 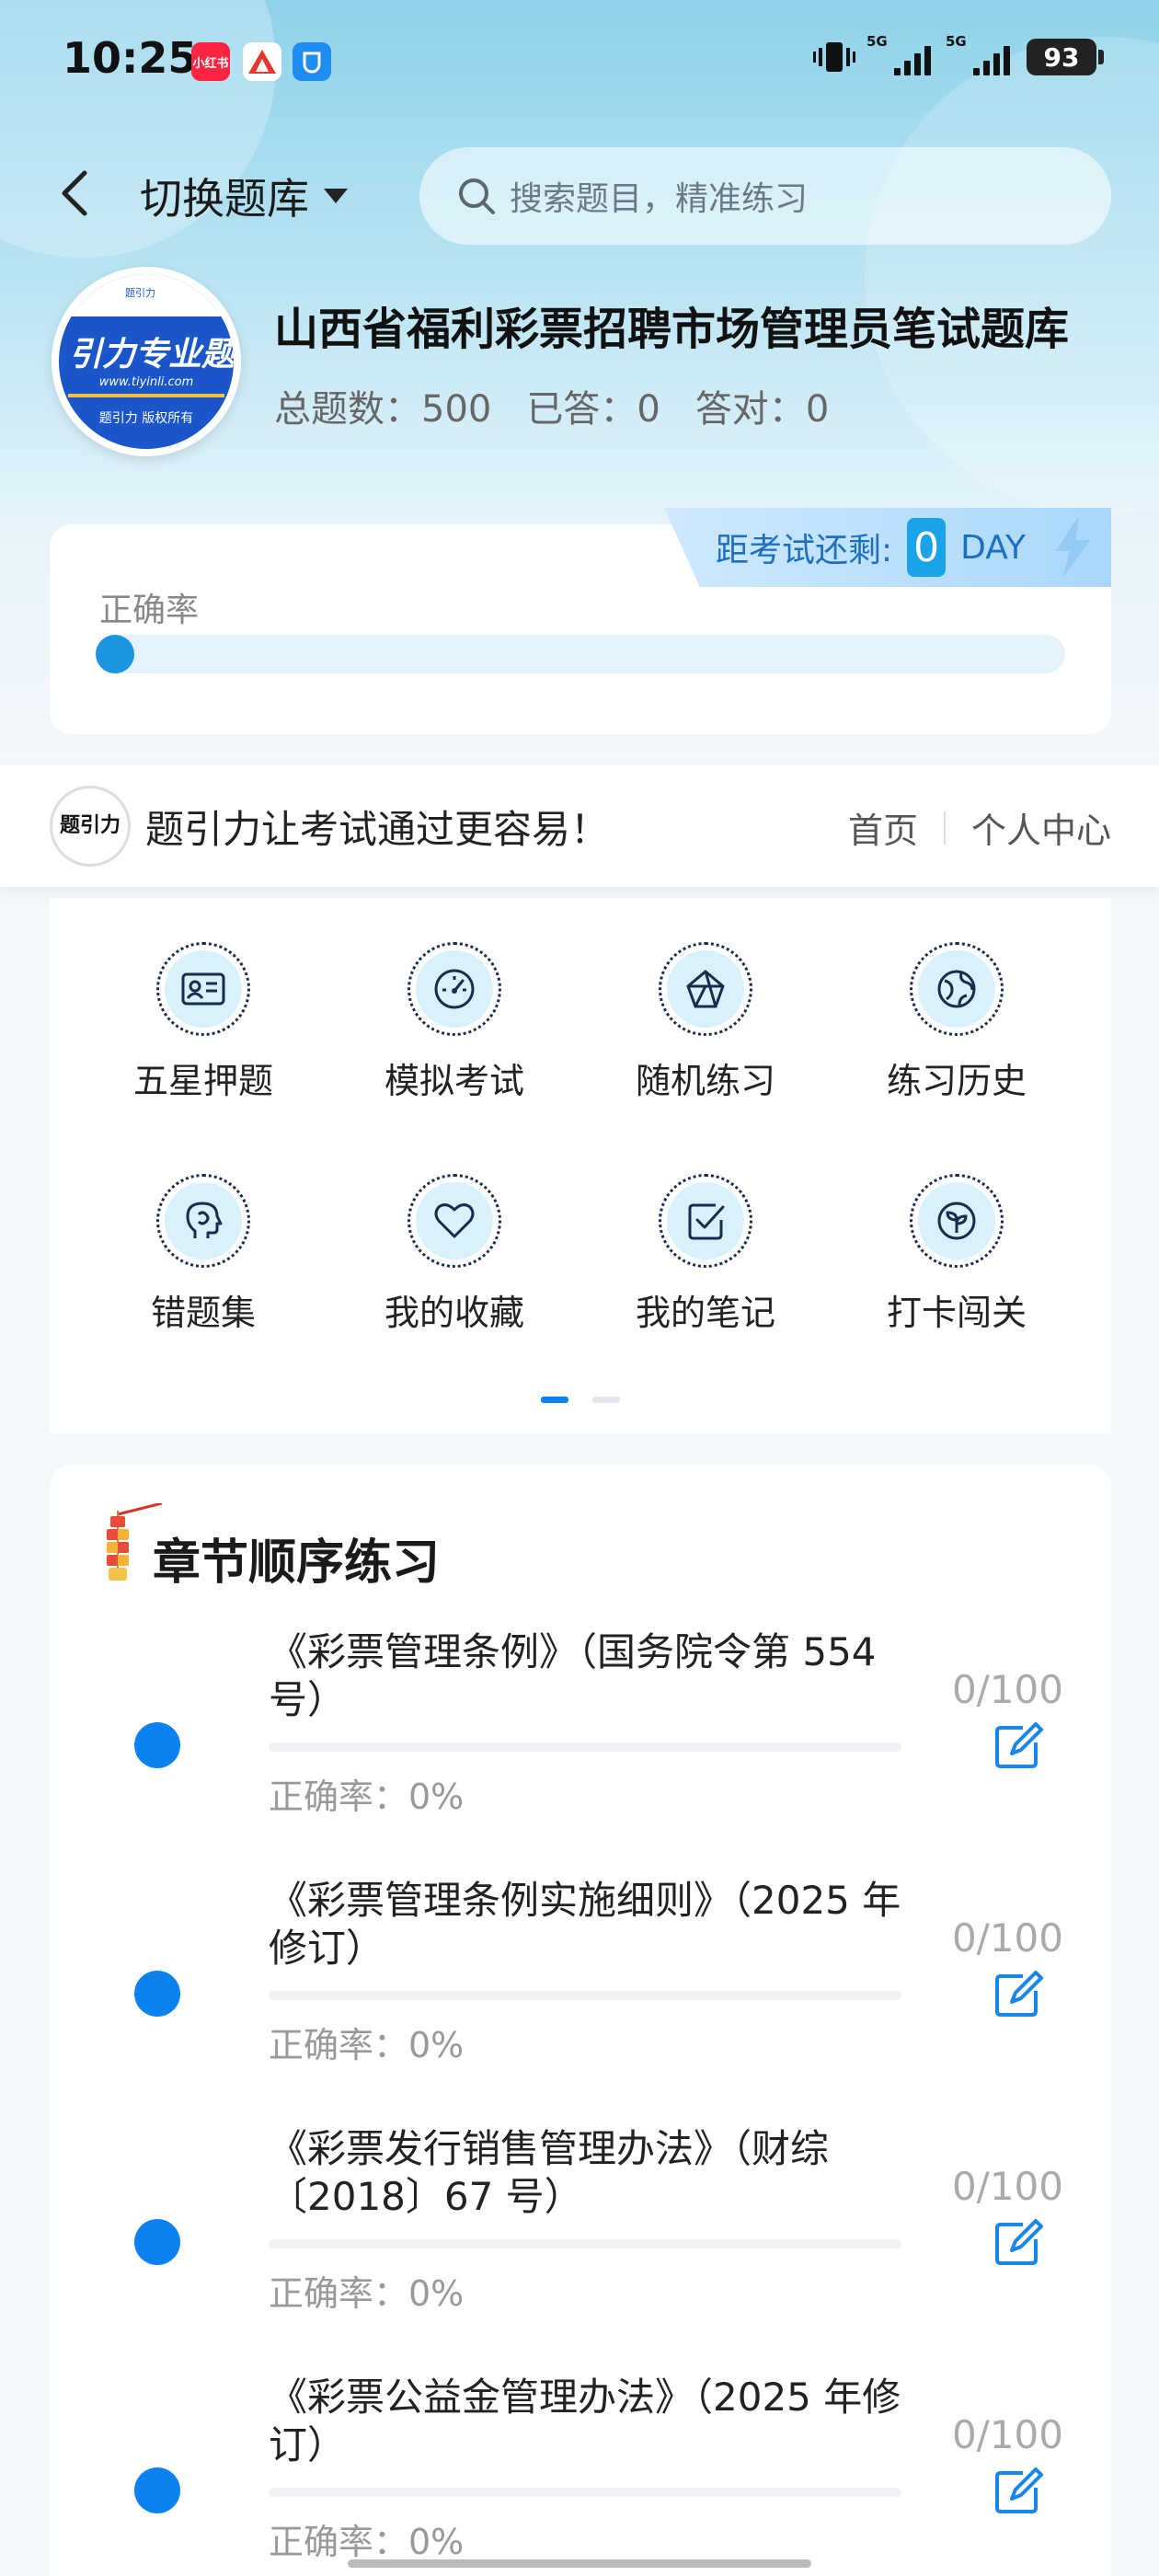 I want to click on nav-divider, so click(x=944, y=828).